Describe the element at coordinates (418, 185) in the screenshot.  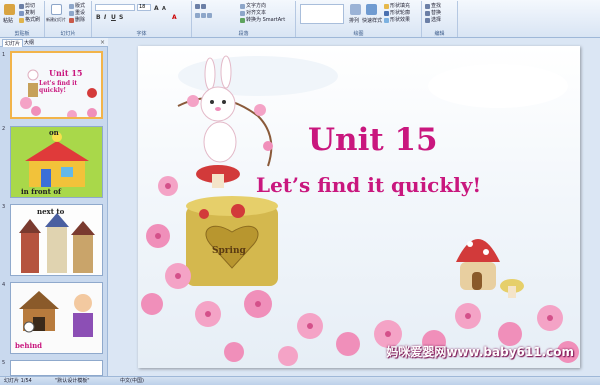
I see `slide-subtitle: Let’s find it quickly!` at that location.